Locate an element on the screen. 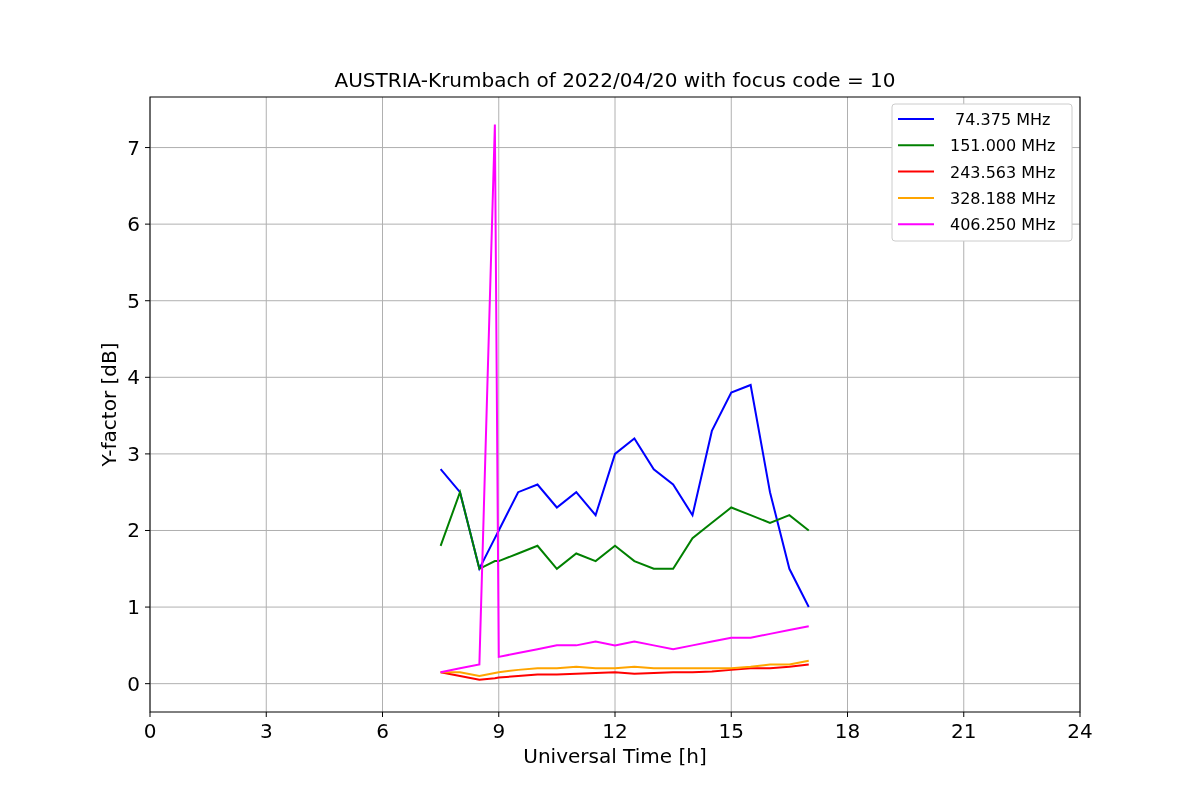 This screenshot has width=1200, height=800. legend-label: 328.188 MHz is located at coordinates (1003, 198).